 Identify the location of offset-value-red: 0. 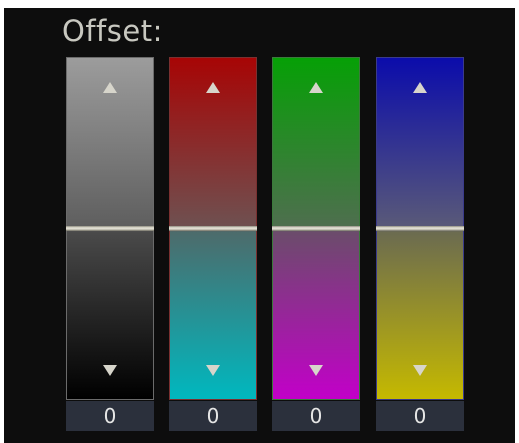
(213, 416).